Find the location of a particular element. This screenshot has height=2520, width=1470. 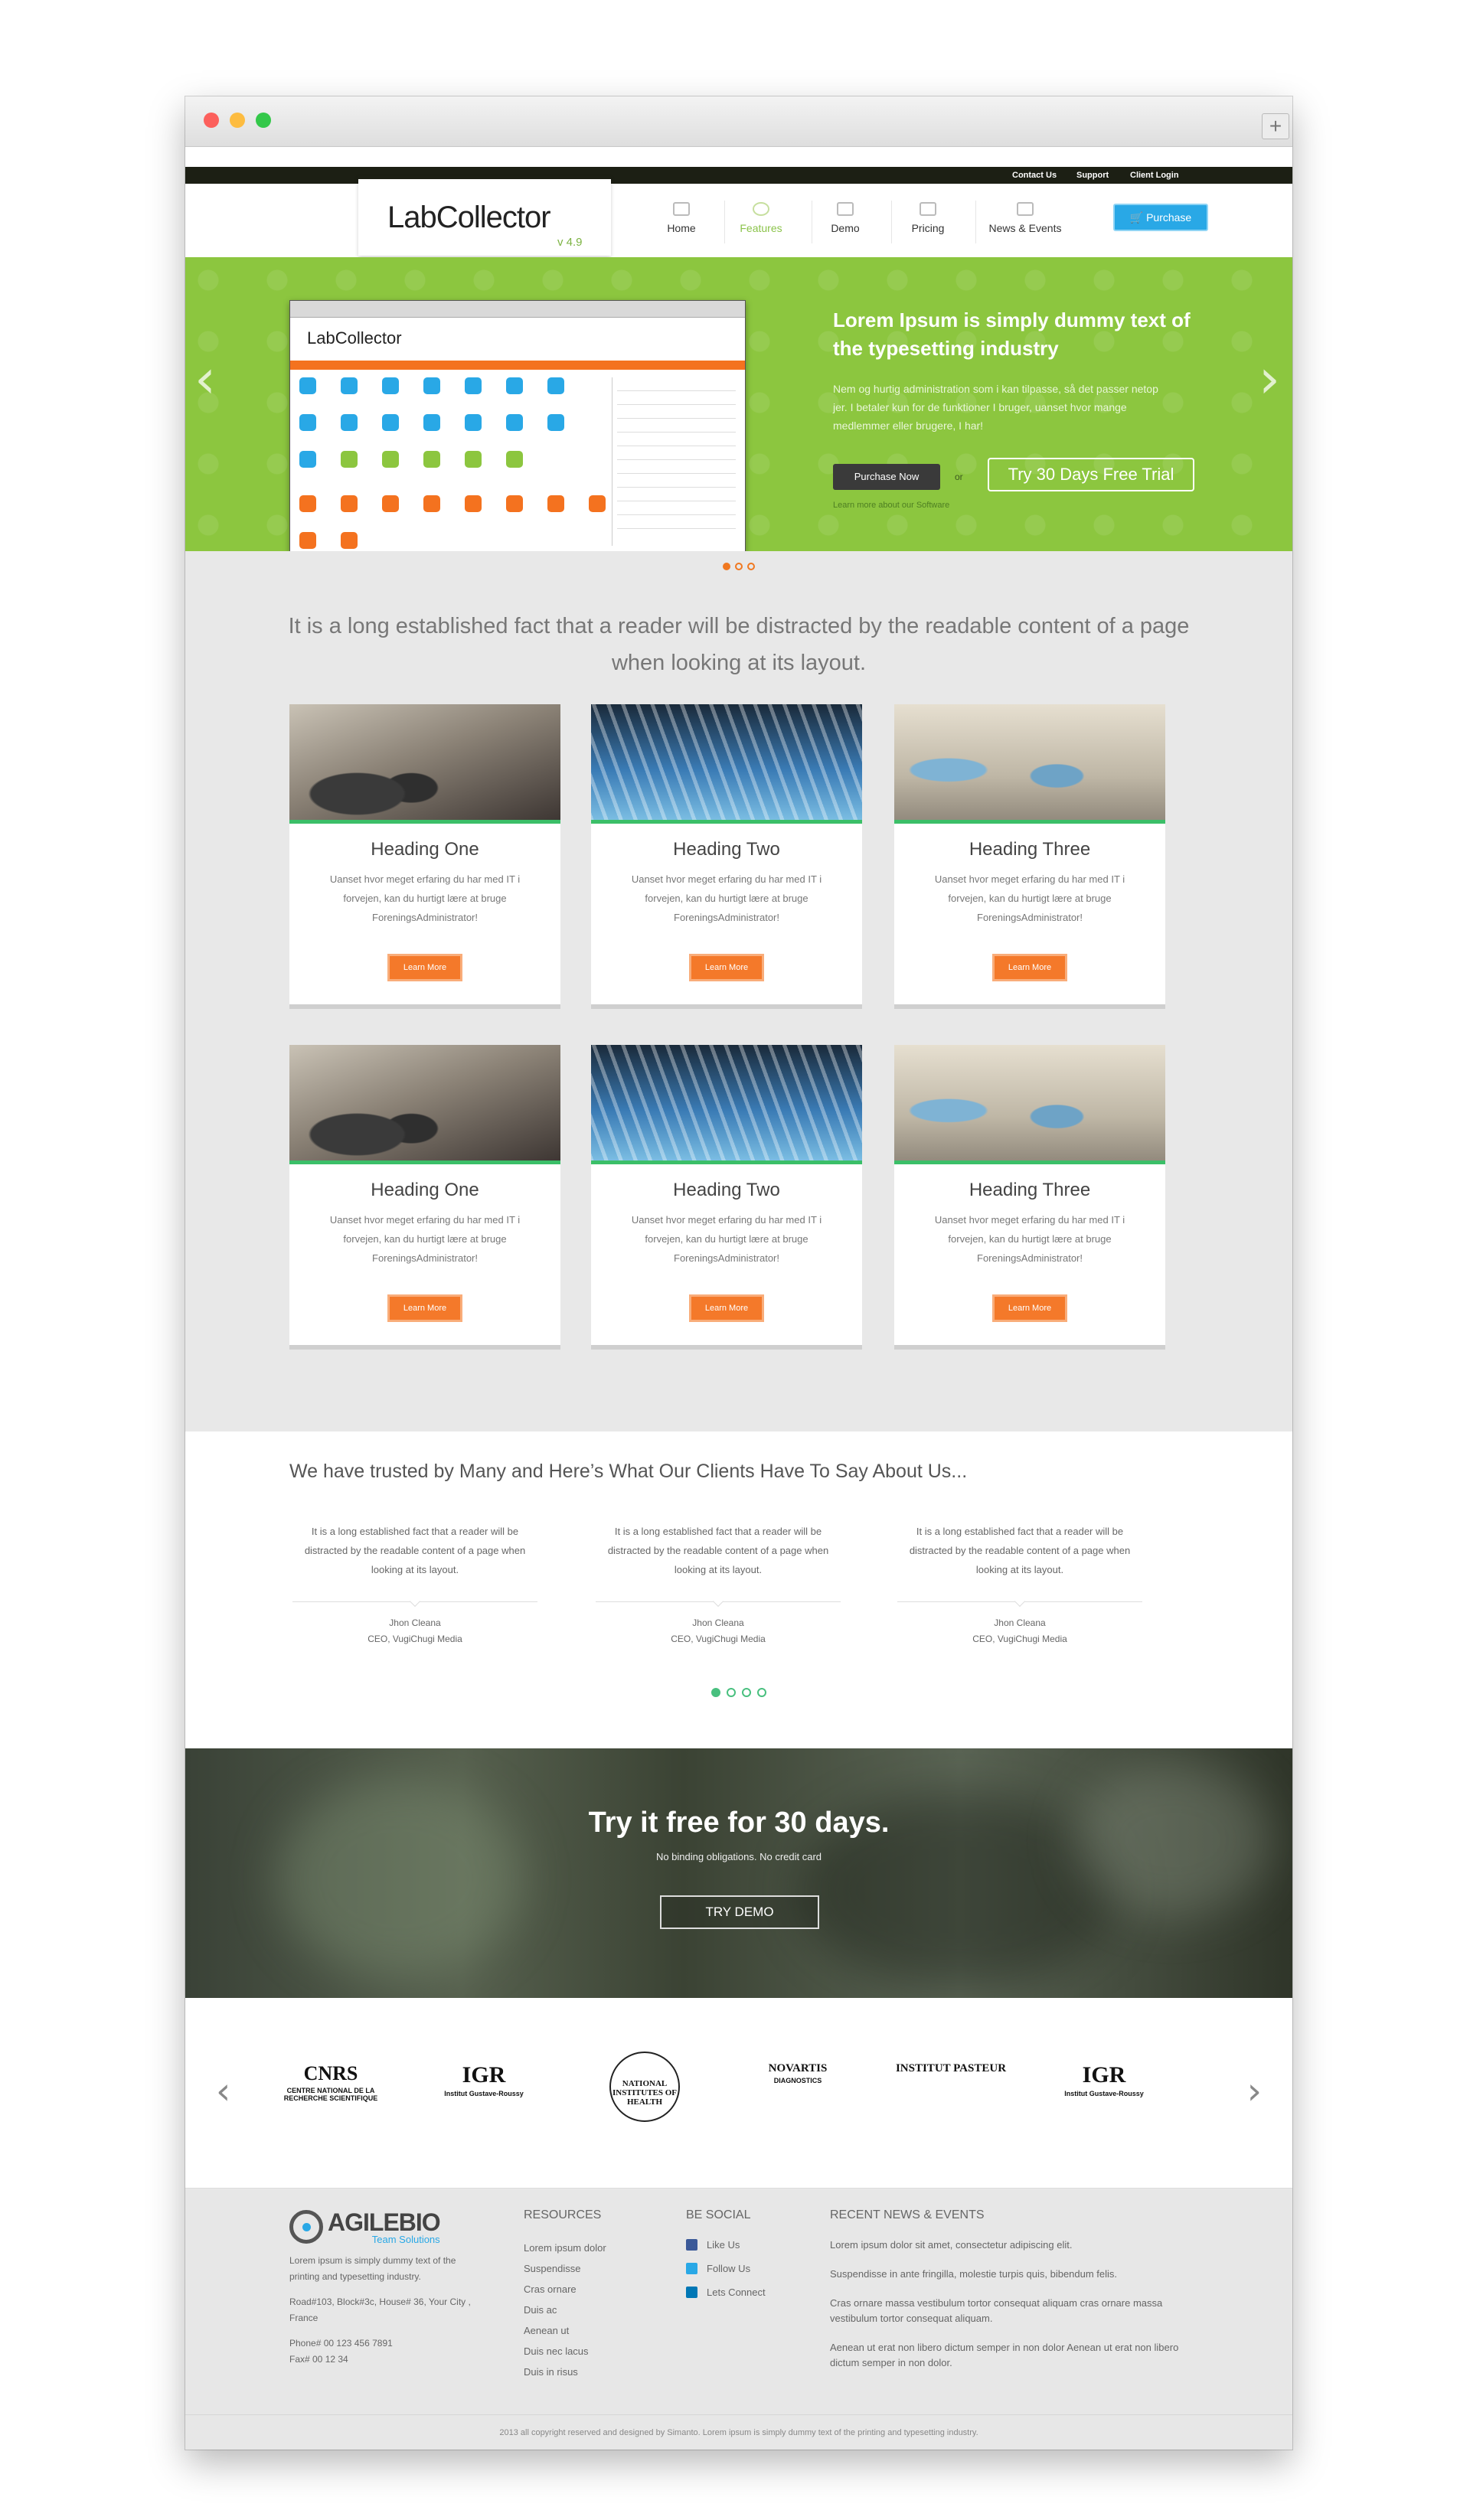

partner-logo: NOVARTIS DIAGNOSTICS is located at coordinates (798, 2073).